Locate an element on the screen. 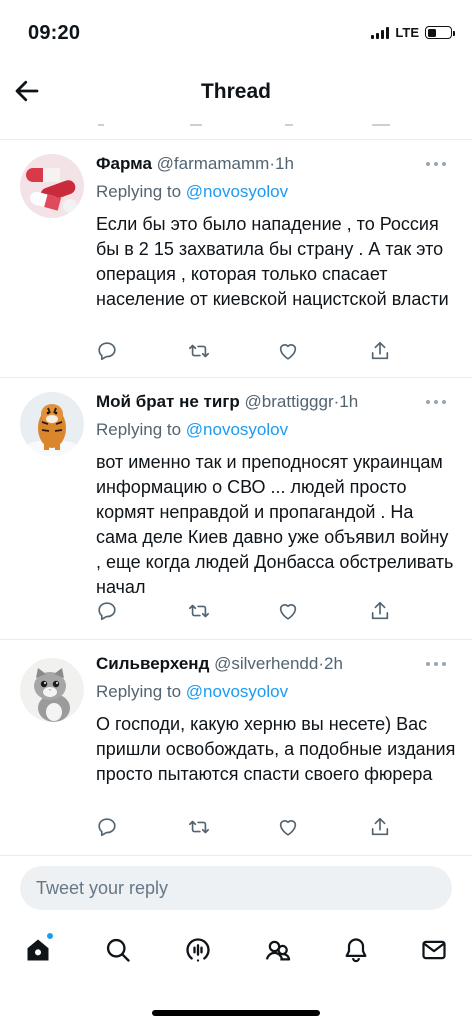  author-name: Сильверхенд is located at coordinates (152, 663).